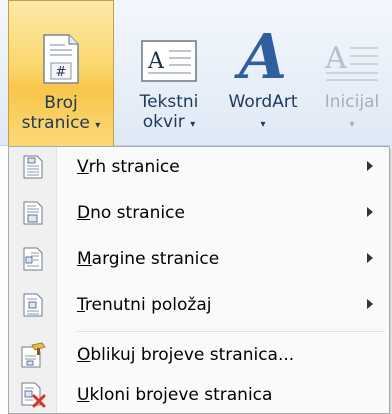 The image size is (392, 414). Describe the element at coordinates (33, 305) in the screenshot. I see `current-position-icon` at that location.